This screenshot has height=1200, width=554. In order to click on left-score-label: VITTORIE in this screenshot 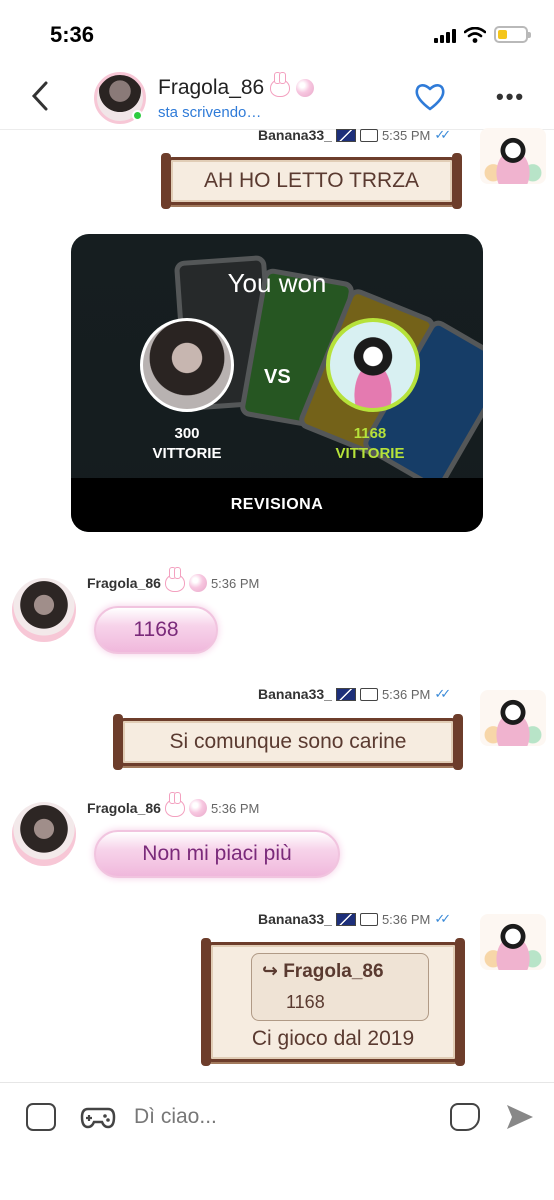, I will do `click(187, 453)`.